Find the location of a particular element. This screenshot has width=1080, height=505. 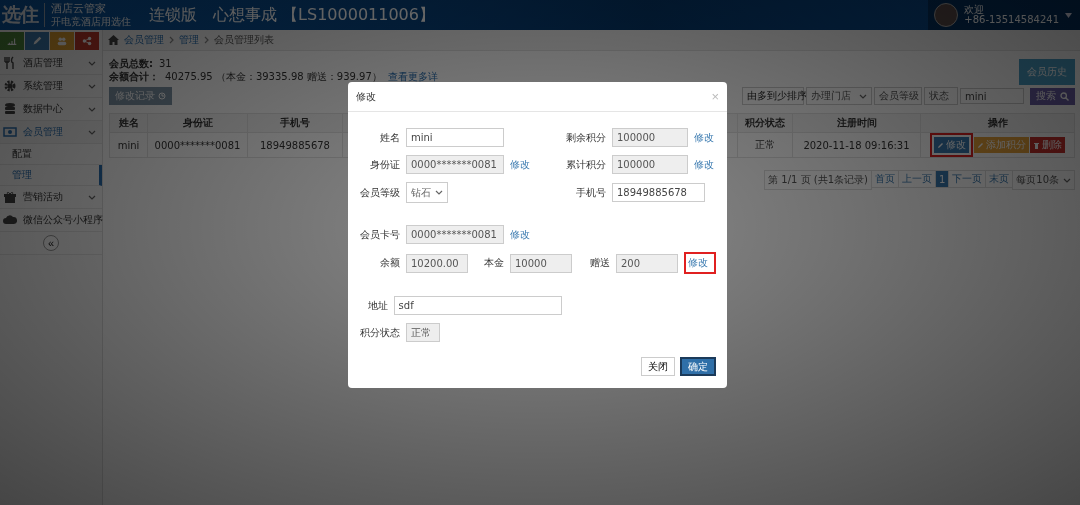

field-label: 累计积分 is located at coordinates (585, 164).